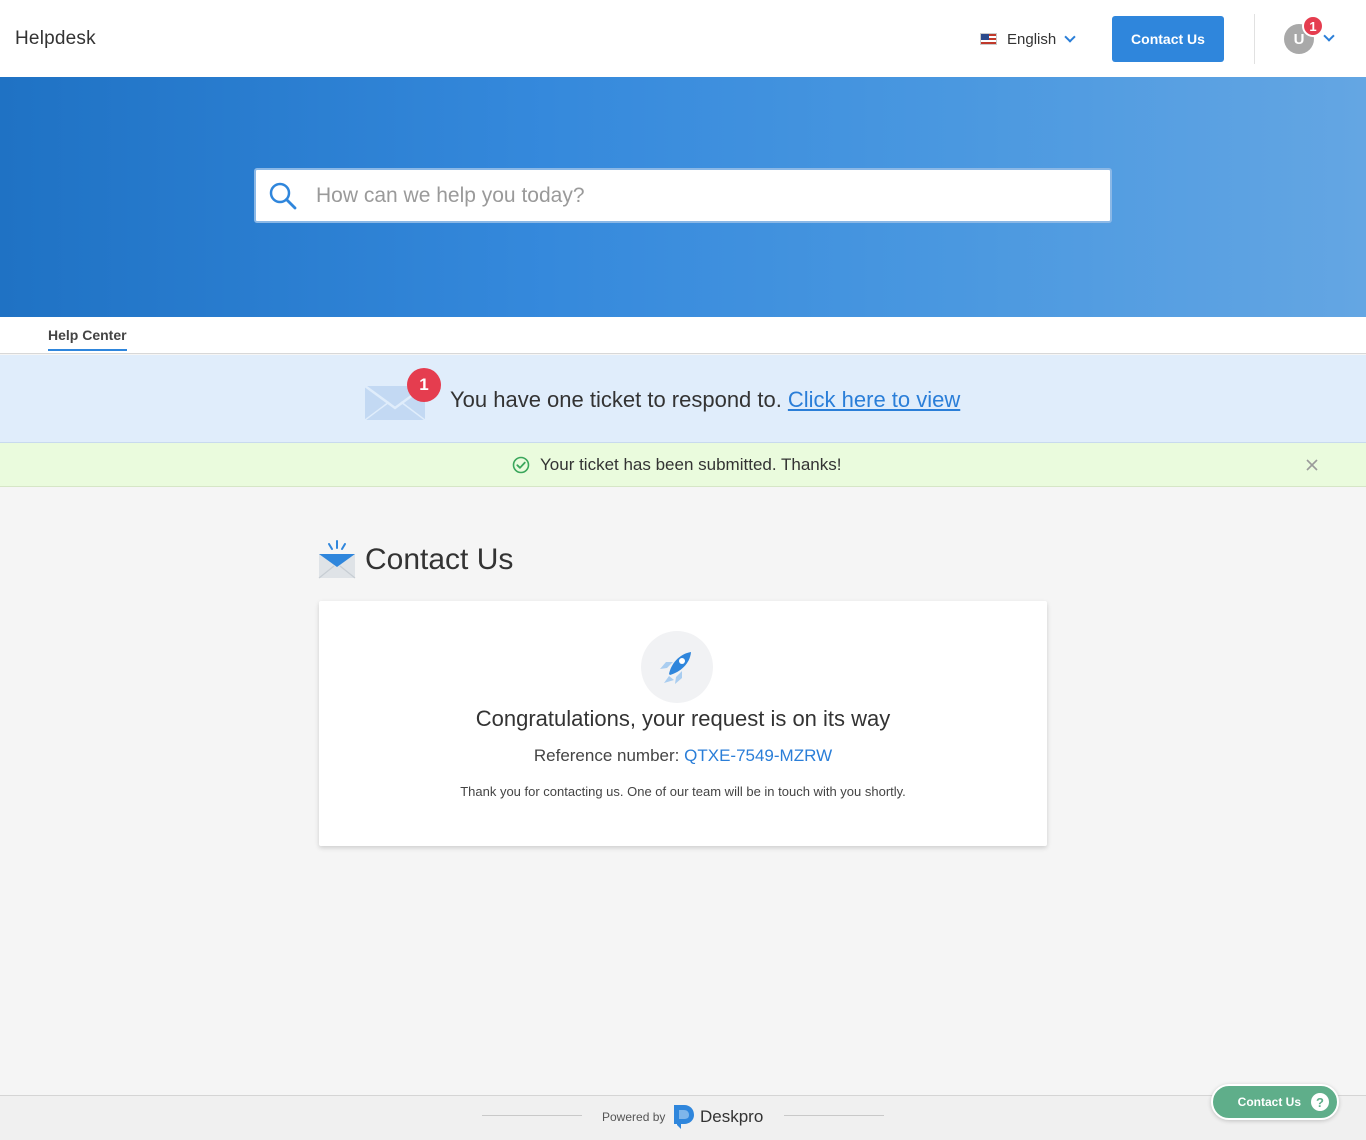 Image resolution: width=1366 pixels, height=1140 pixels. What do you see at coordinates (834, 1115) in the screenshot?
I see `footer-line-right` at bounding box center [834, 1115].